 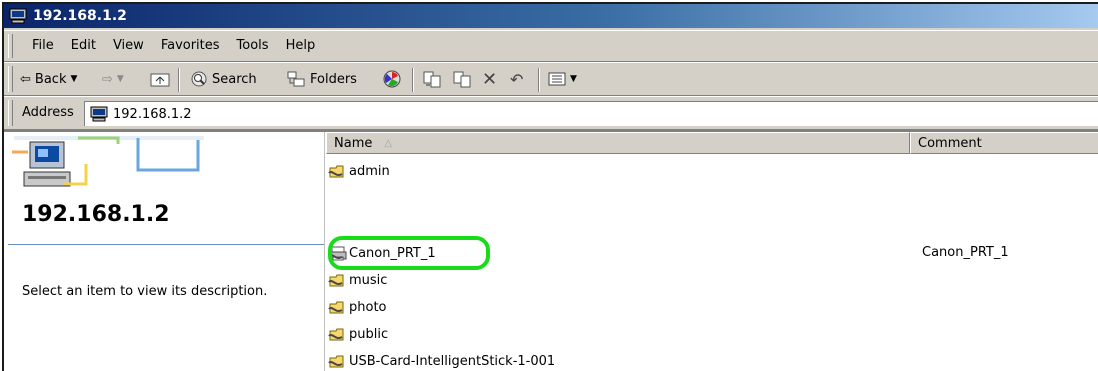 I want to click on window-title: 192.168.1.2, so click(x=80, y=16).